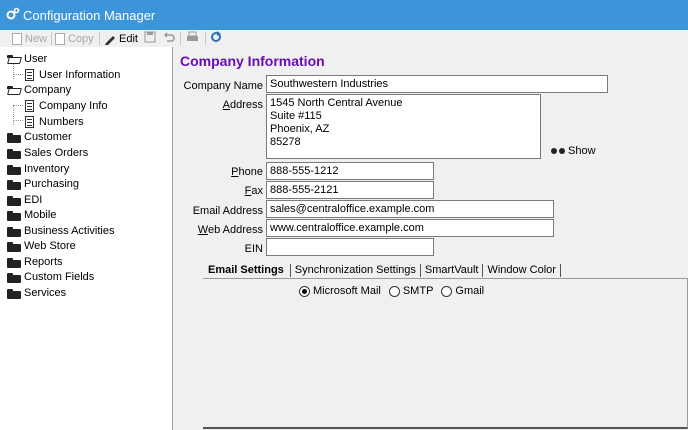  Describe the element at coordinates (230, 230) in the screenshot. I see `web-address-label: Web Address` at that location.